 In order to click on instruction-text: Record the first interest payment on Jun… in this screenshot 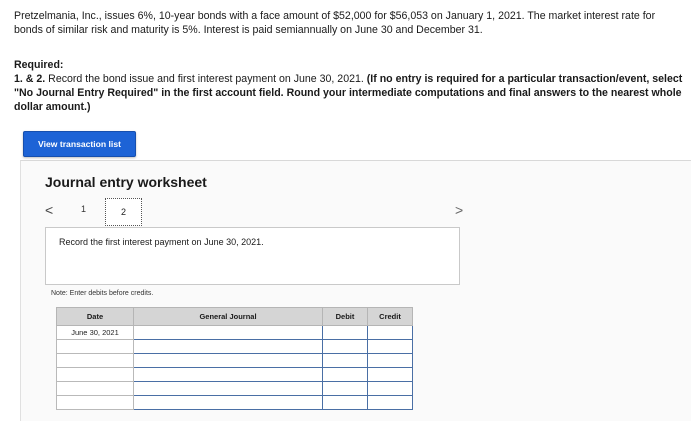, I will do `click(161, 242)`.